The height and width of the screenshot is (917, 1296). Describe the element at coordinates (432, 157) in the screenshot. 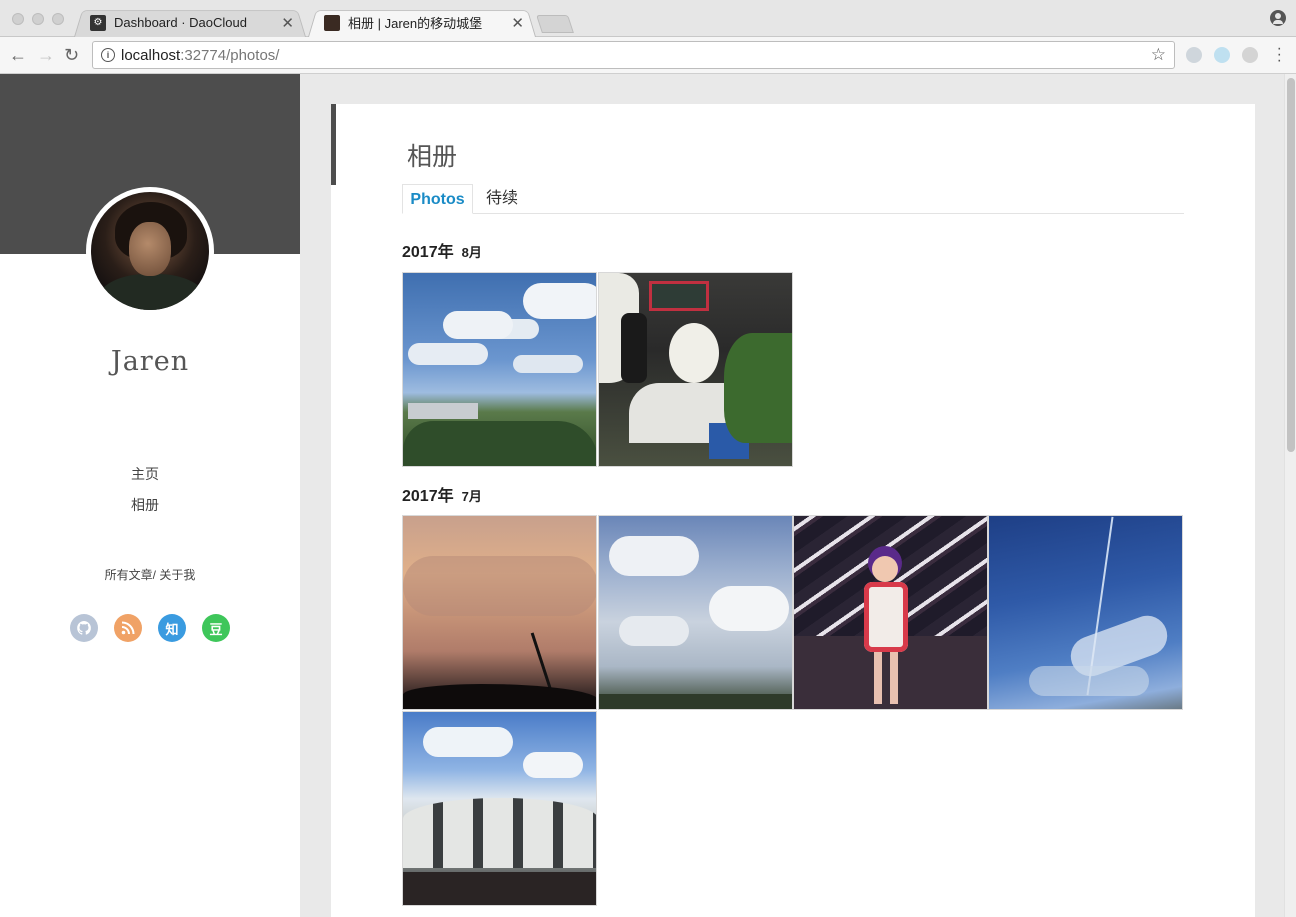

I see `page-title: 相册` at that location.